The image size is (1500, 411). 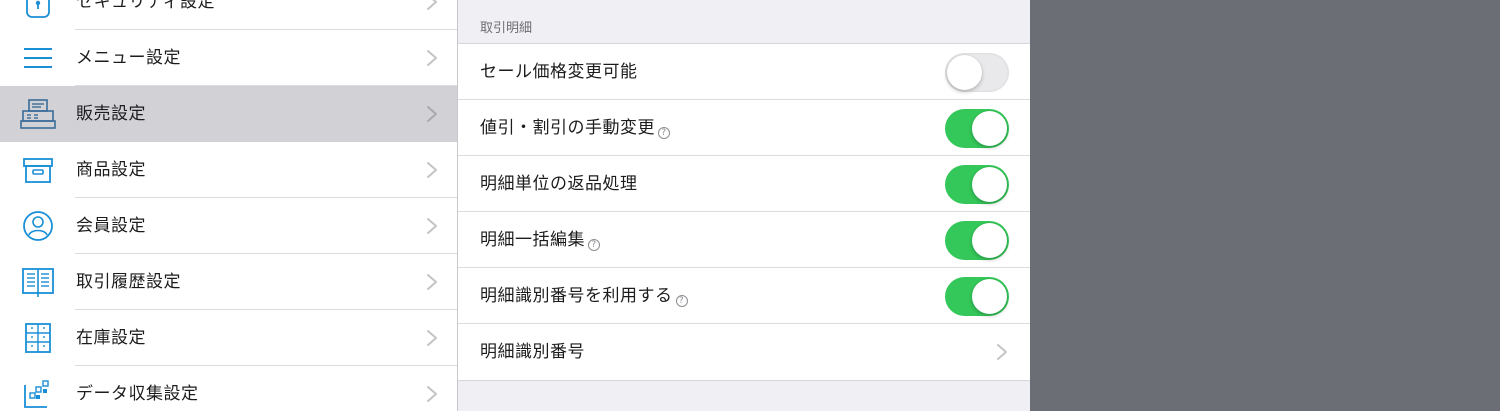 What do you see at coordinates (559, 184) in the screenshot?
I see `setting-label: 明細単位の返品処理` at bounding box center [559, 184].